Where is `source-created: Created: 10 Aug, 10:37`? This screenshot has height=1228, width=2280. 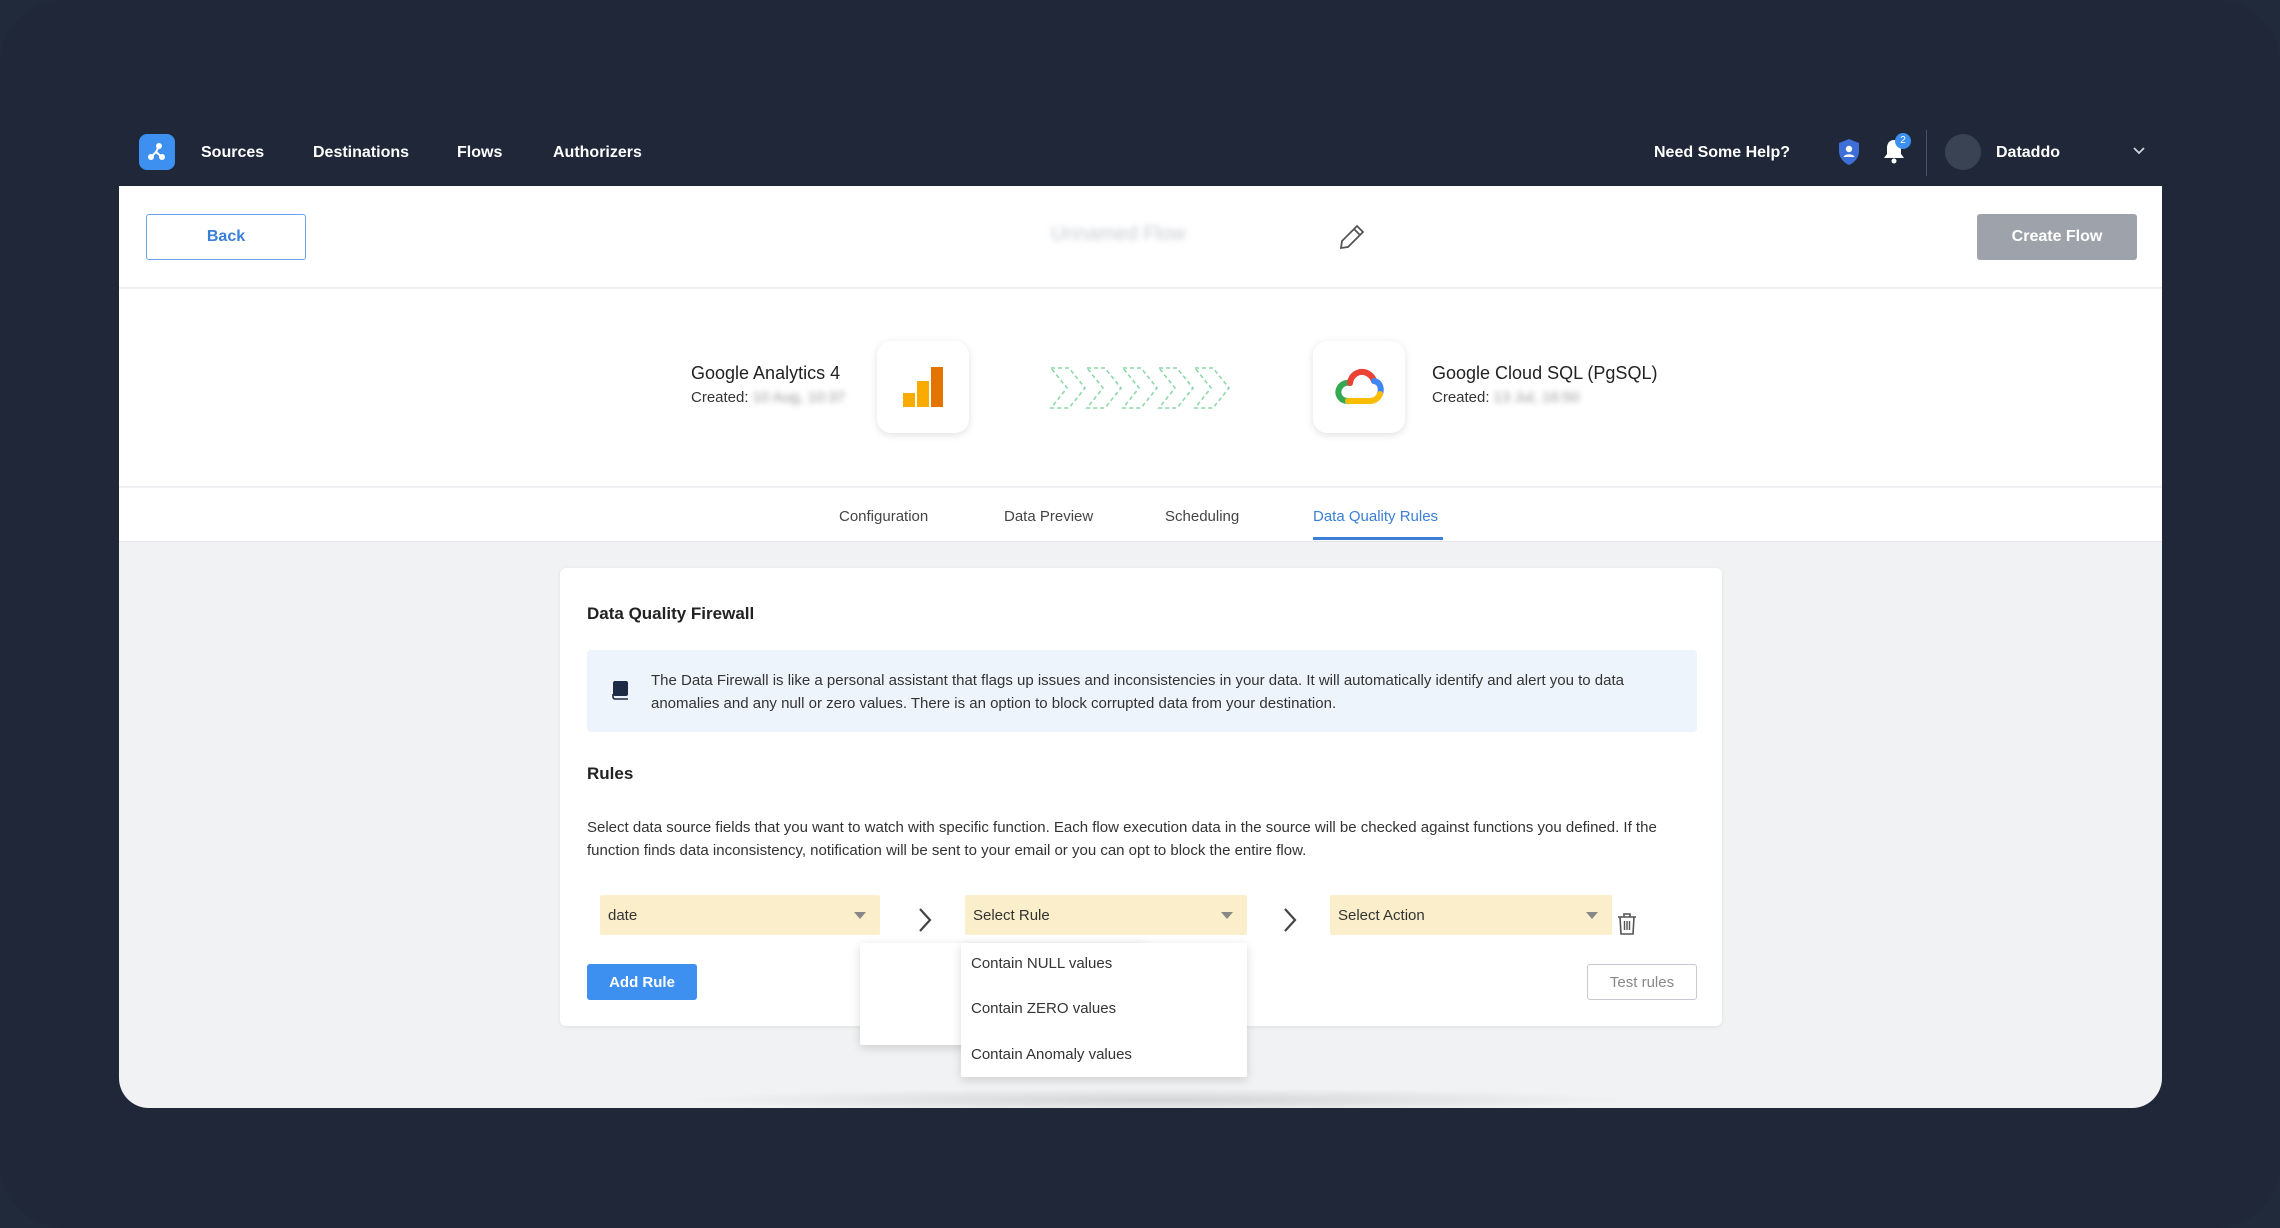
source-created: Created: 10 Aug, 10:37 is located at coordinates (768, 397).